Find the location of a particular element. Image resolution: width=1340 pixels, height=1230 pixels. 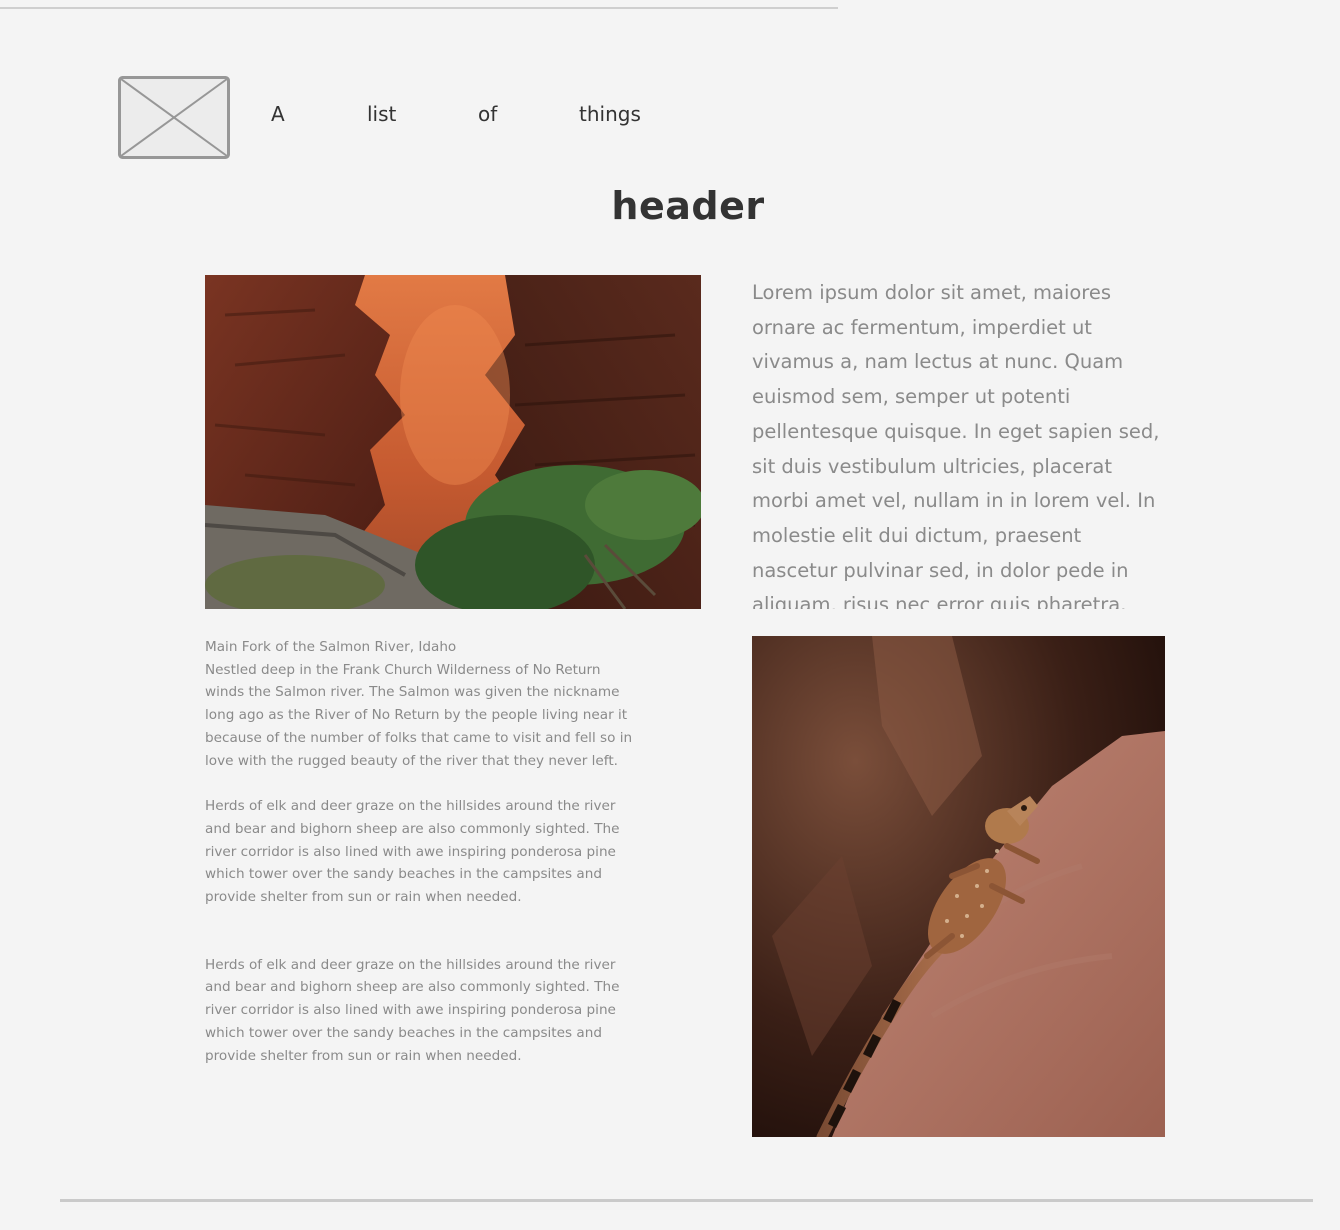

nav-item-of: of is located at coordinates (487, 114).